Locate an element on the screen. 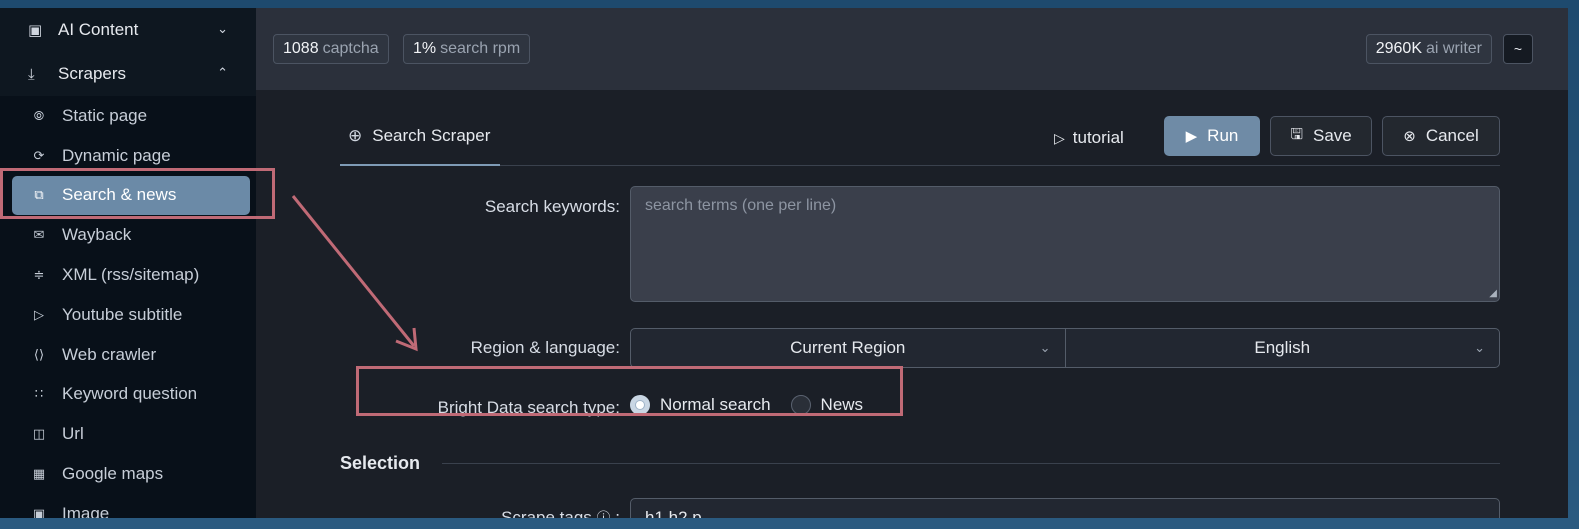  image-icon: ▣ is located at coordinates (39, 511).